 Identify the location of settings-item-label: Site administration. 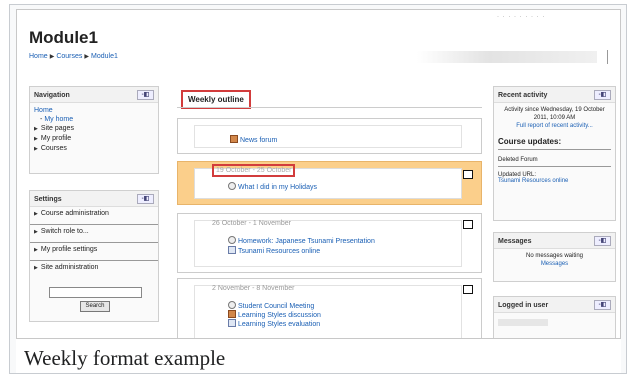
(69, 267).